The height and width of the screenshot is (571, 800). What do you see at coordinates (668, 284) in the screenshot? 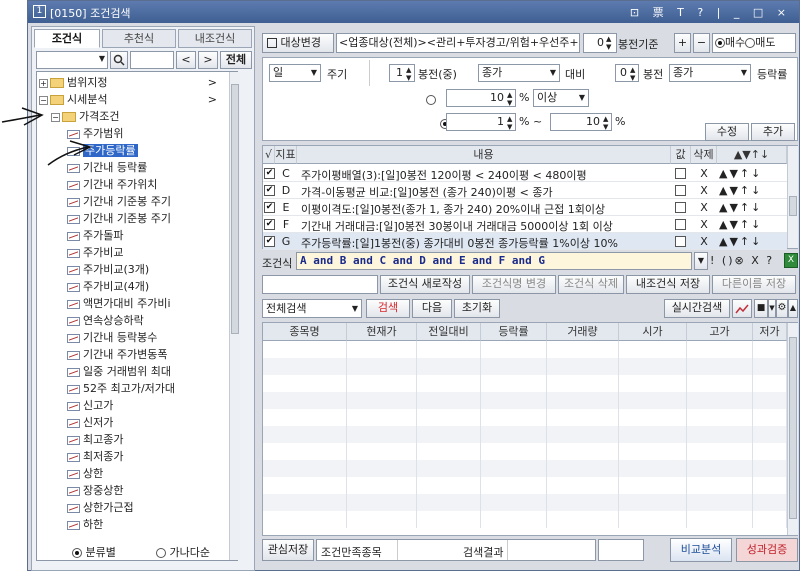
I see `save-condition-button: 내조건식 저장` at bounding box center [668, 284].